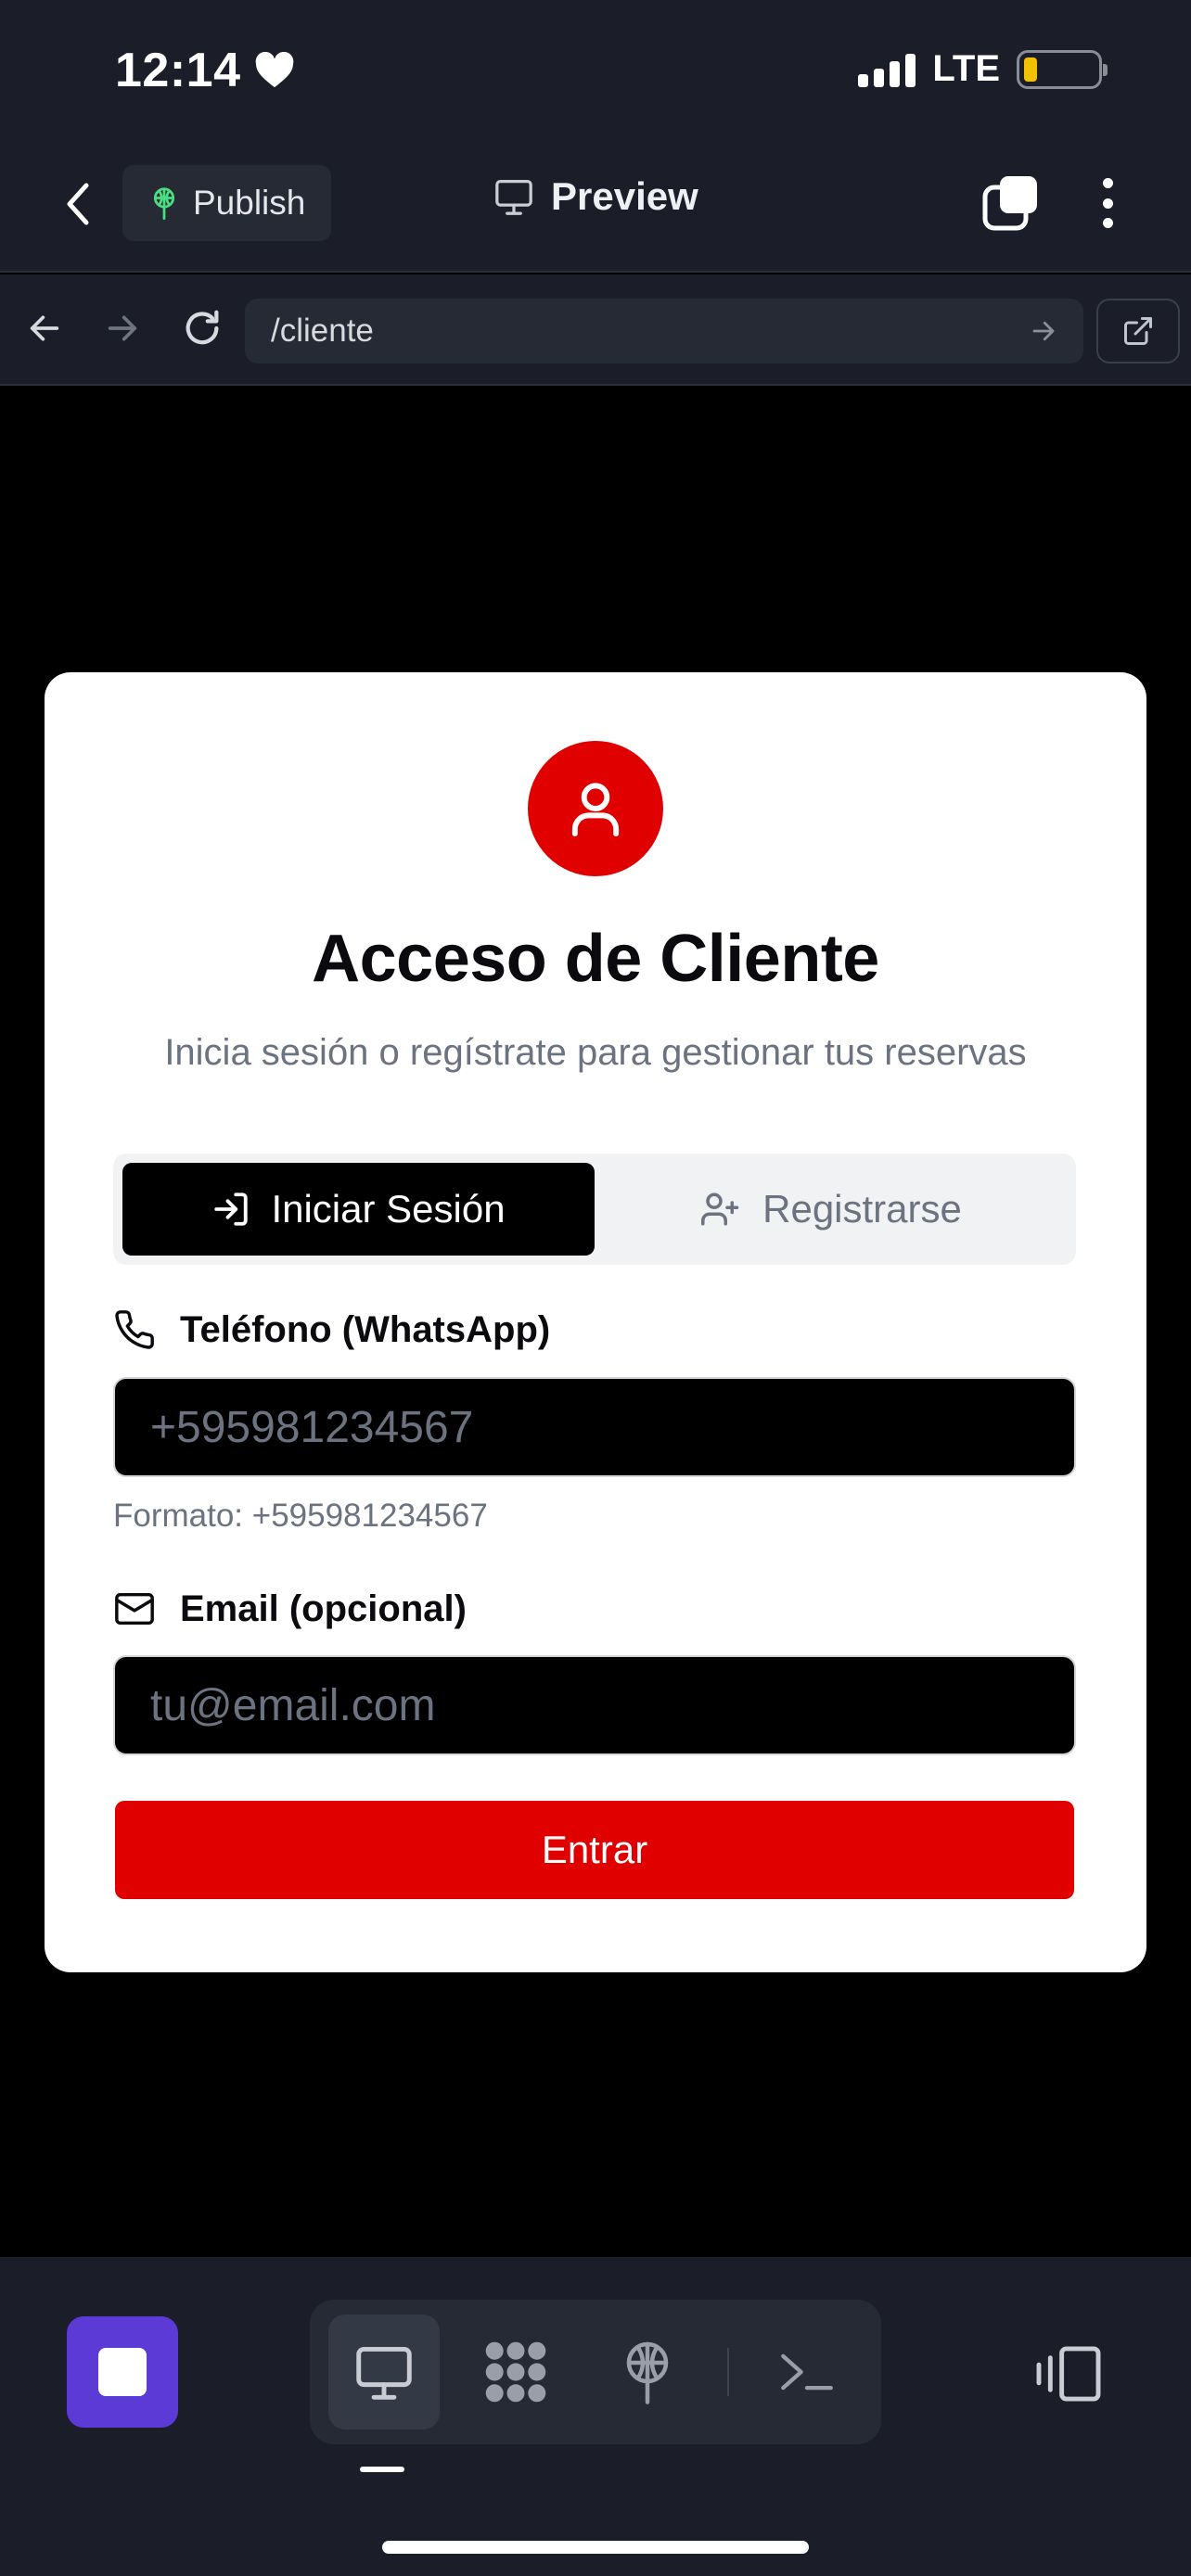  Describe the element at coordinates (595, 69) in the screenshot. I see `status-bar: 12:14 LTE` at that location.